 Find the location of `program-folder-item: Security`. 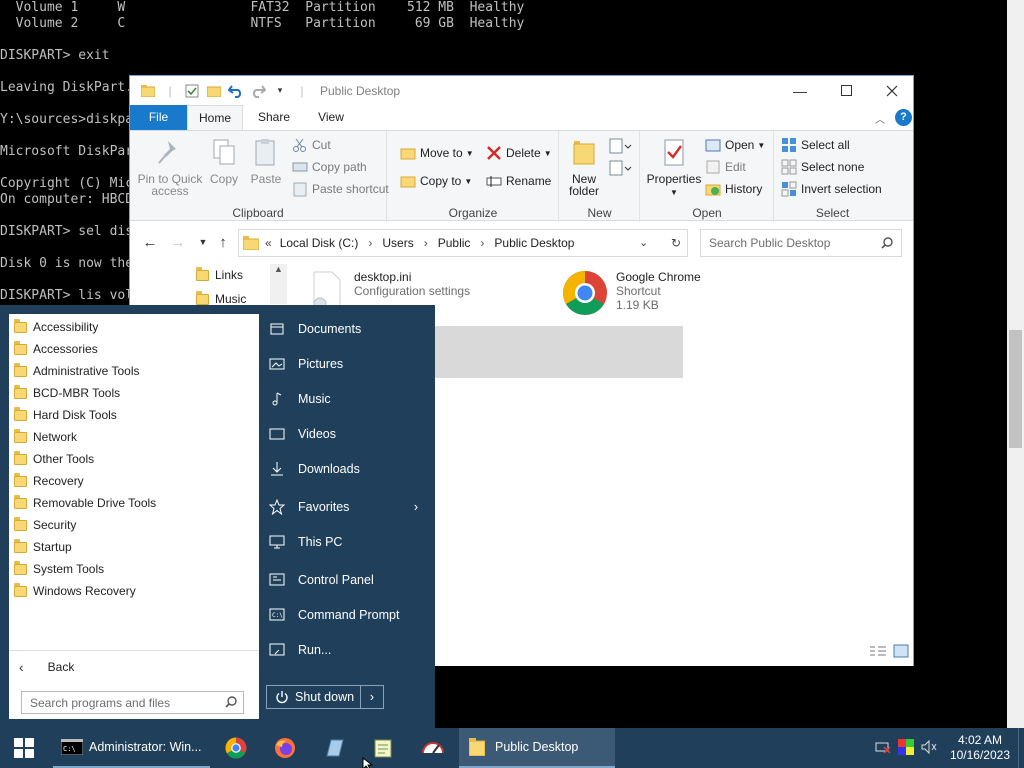

program-folder-item: Security is located at coordinates (45, 525).